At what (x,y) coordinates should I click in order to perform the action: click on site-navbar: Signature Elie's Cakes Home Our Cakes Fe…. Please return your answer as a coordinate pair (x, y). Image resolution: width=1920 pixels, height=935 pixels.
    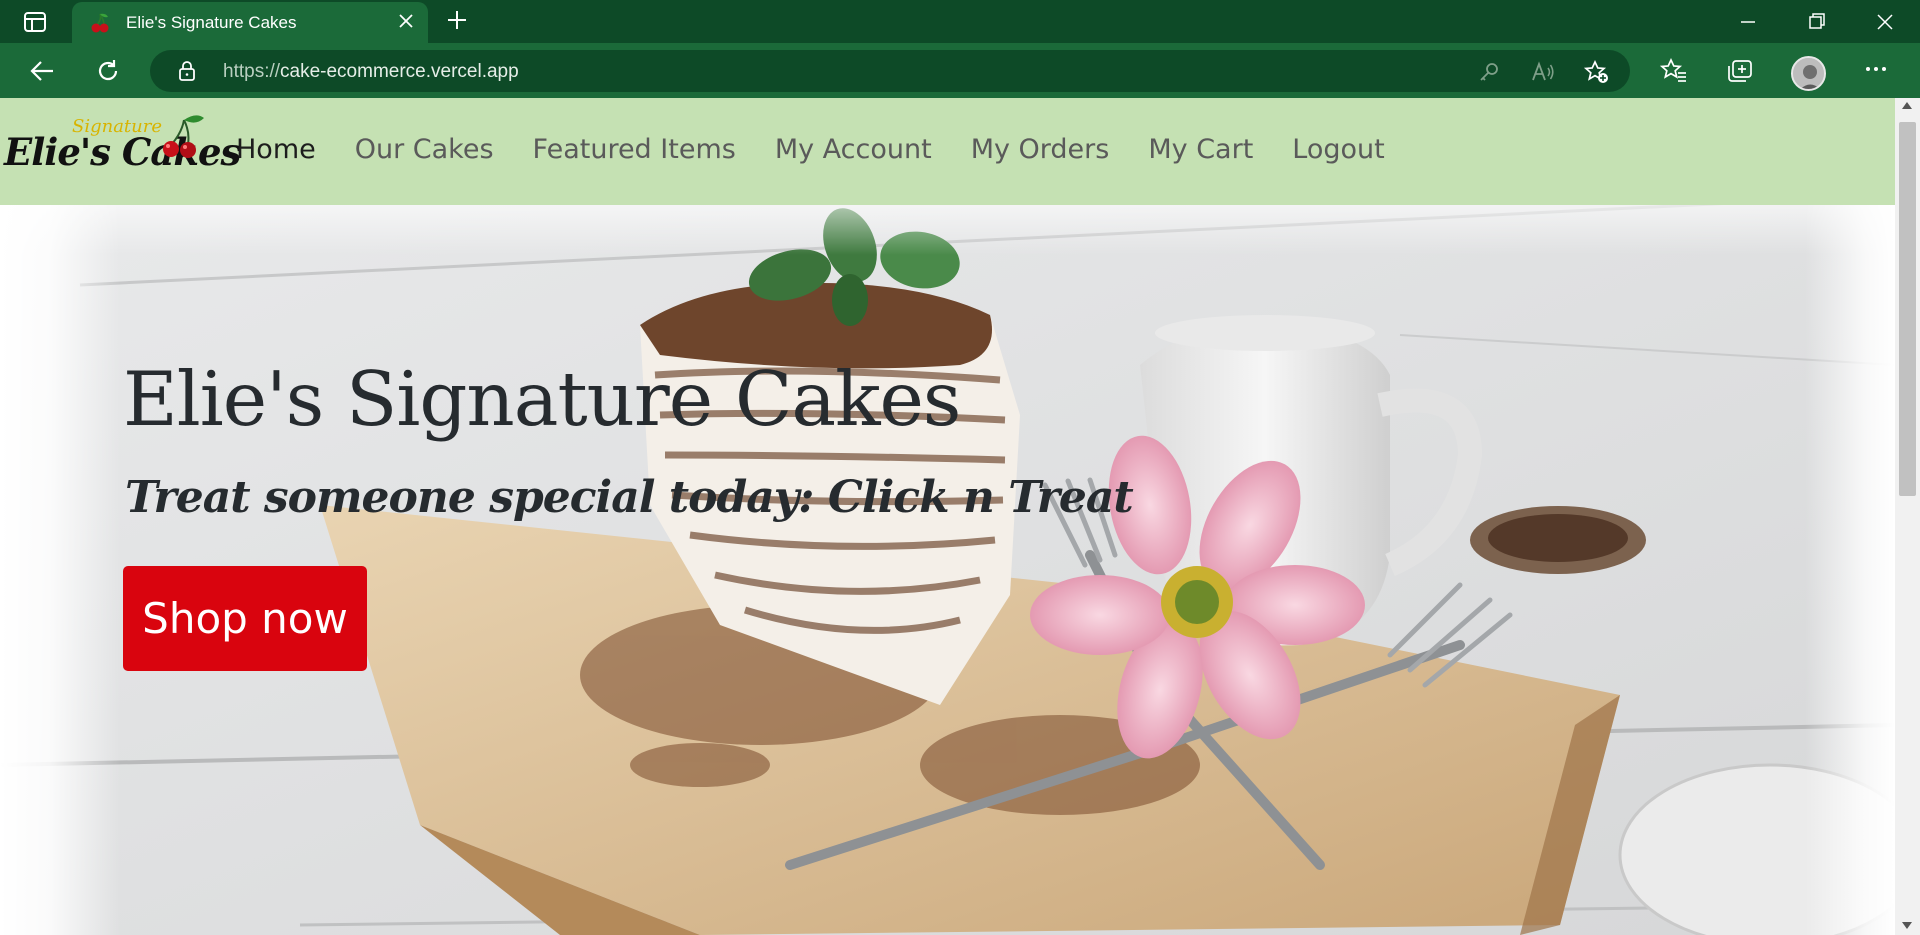
    Looking at the image, I should click on (947, 151).